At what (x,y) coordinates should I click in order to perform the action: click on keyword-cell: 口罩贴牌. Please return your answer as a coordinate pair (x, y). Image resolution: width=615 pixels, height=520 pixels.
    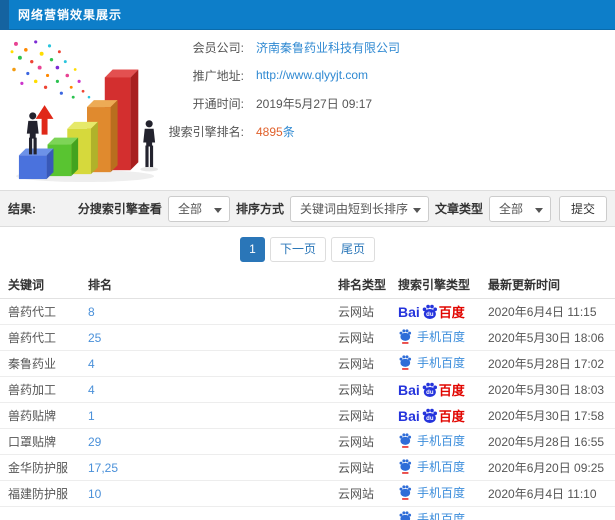
    Looking at the image, I should click on (32, 442).